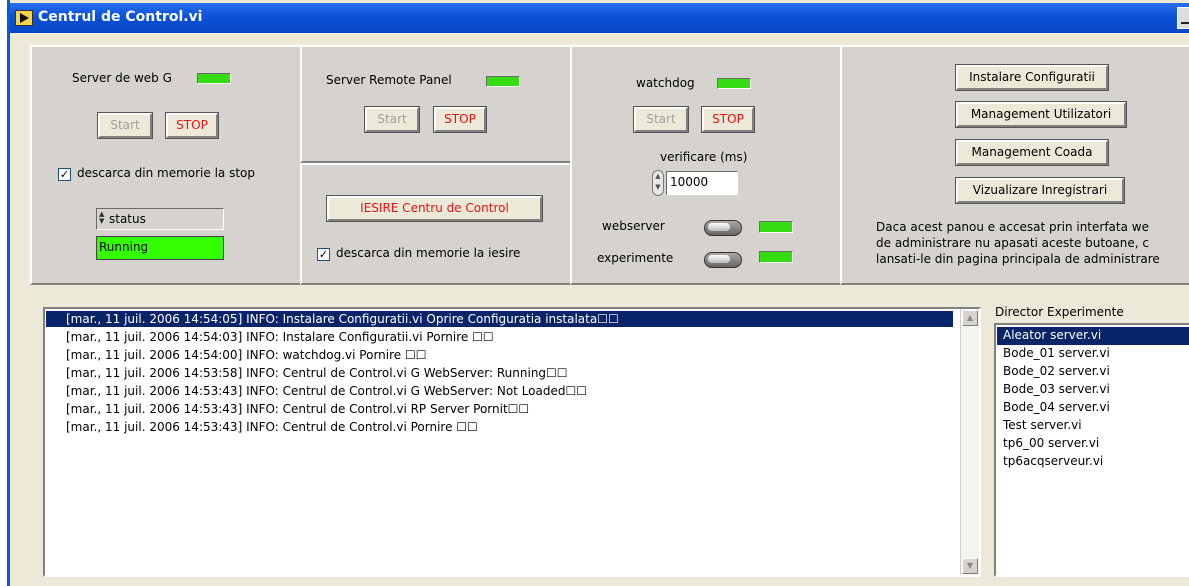  What do you see at coordinates (166, 173) in the screenshot?
I see `unload-on-stop-label: descarca din memorie la stop` at bounding box center [166, 173].